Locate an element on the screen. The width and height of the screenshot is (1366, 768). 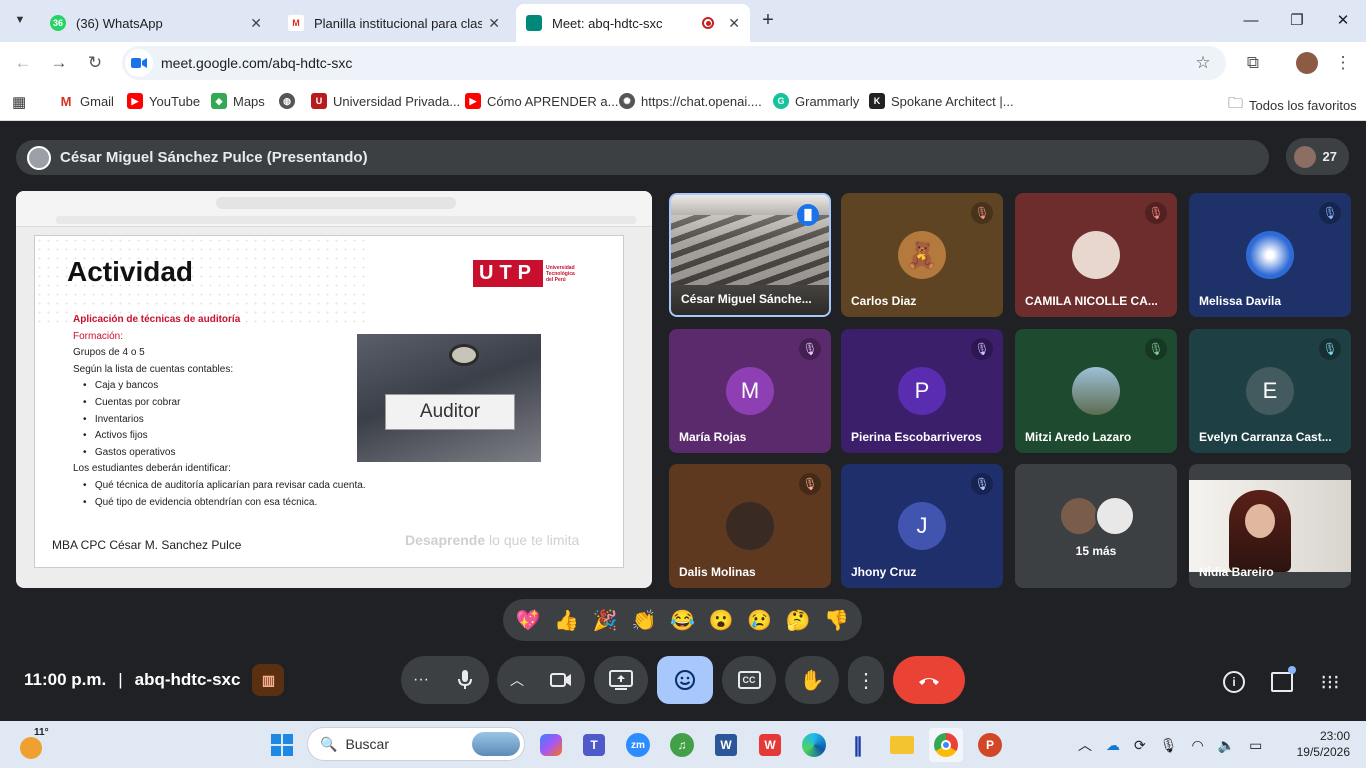
sync-icon: ⟳ is located at coordinates (1140, 745).